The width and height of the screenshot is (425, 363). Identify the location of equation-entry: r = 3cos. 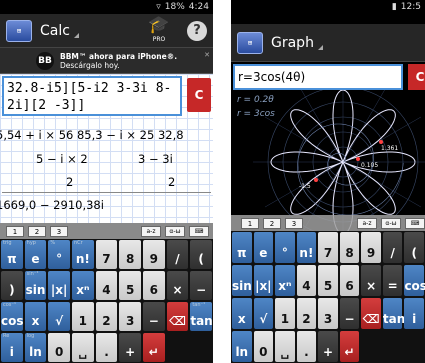
(256, 114).